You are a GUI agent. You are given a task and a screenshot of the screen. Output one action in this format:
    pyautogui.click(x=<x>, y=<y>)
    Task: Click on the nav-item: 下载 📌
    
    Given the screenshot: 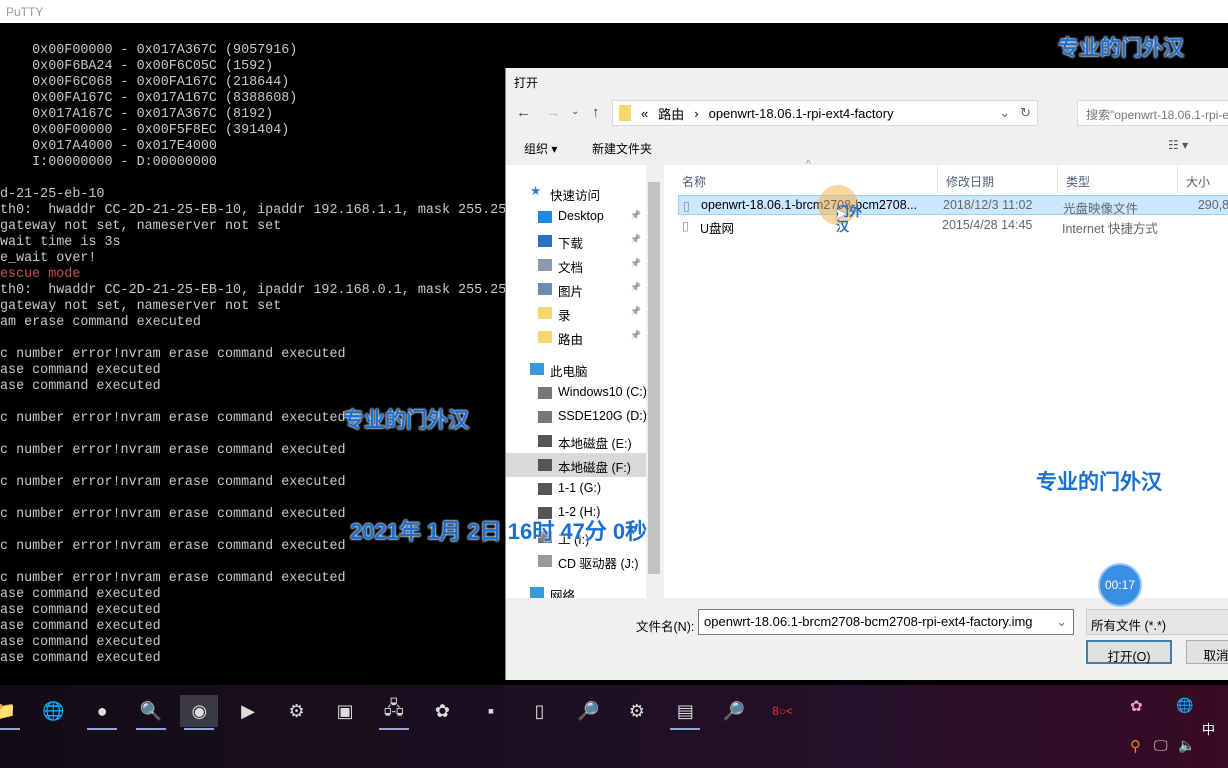 What is the action you would take?
    pyautogui.click(x=576, y=241)
    